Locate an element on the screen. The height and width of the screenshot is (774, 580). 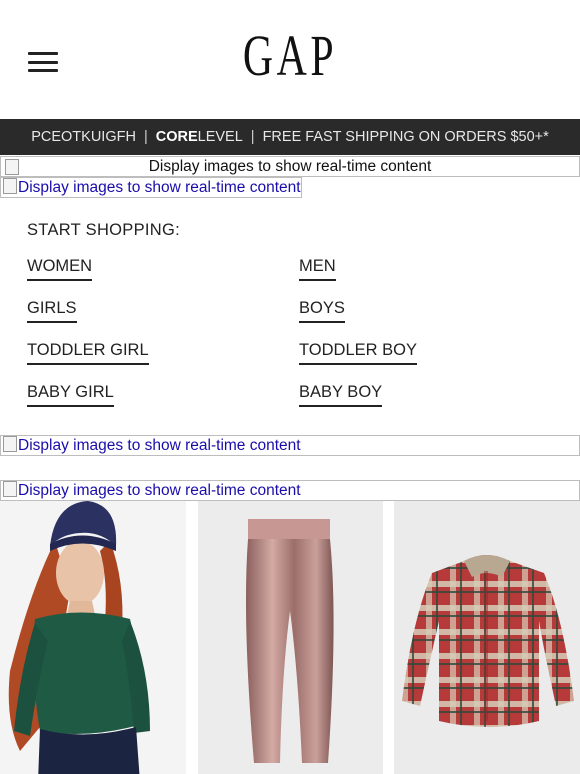
category-link-toddler-boy: TODDLER BOY is located at coordinates (358, 353).